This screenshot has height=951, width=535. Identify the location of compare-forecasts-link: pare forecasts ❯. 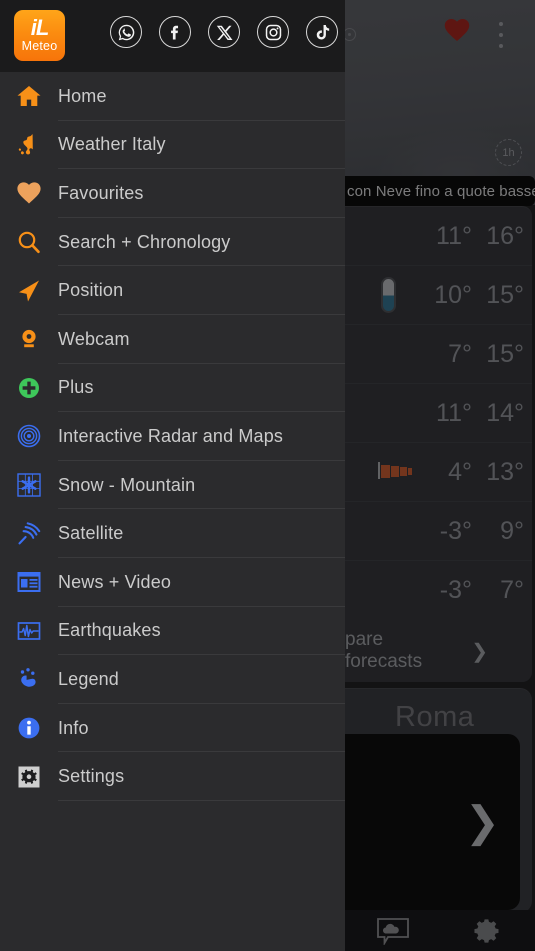
(438, 651).